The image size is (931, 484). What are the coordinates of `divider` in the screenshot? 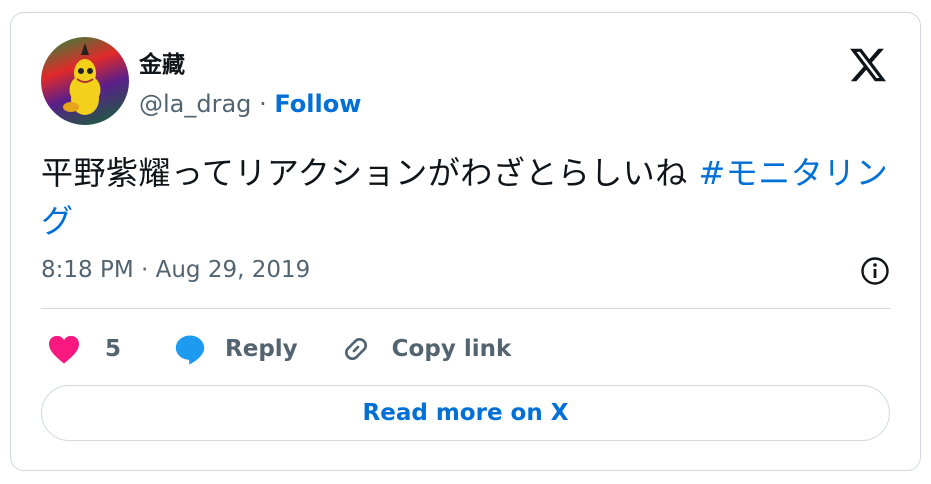 It's located at (465, 308).